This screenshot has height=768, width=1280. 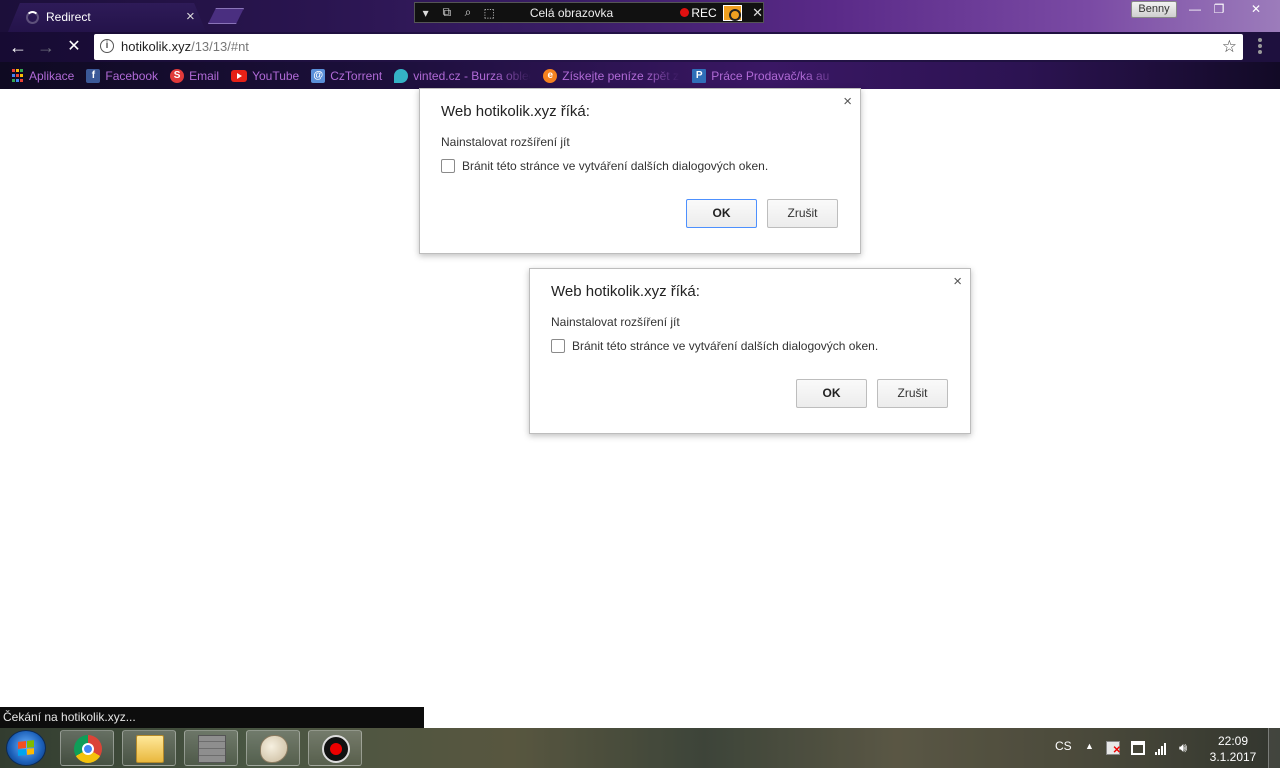 What do you see at coordinates (276, 75) in the screenshot?
I see `bookmark-label: YouTube` at bounding box center [276, 75].